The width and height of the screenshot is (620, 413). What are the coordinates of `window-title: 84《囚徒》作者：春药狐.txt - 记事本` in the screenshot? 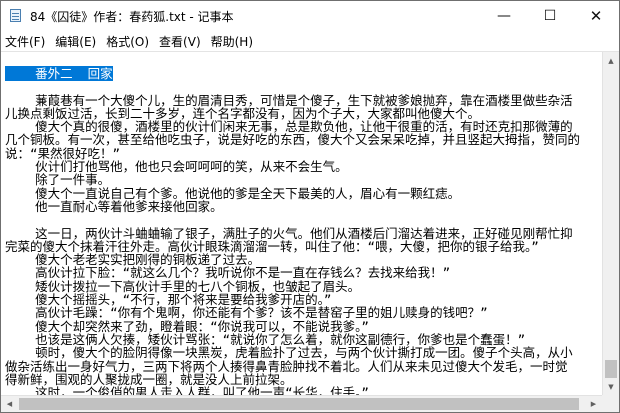 It's located at (132, 16).